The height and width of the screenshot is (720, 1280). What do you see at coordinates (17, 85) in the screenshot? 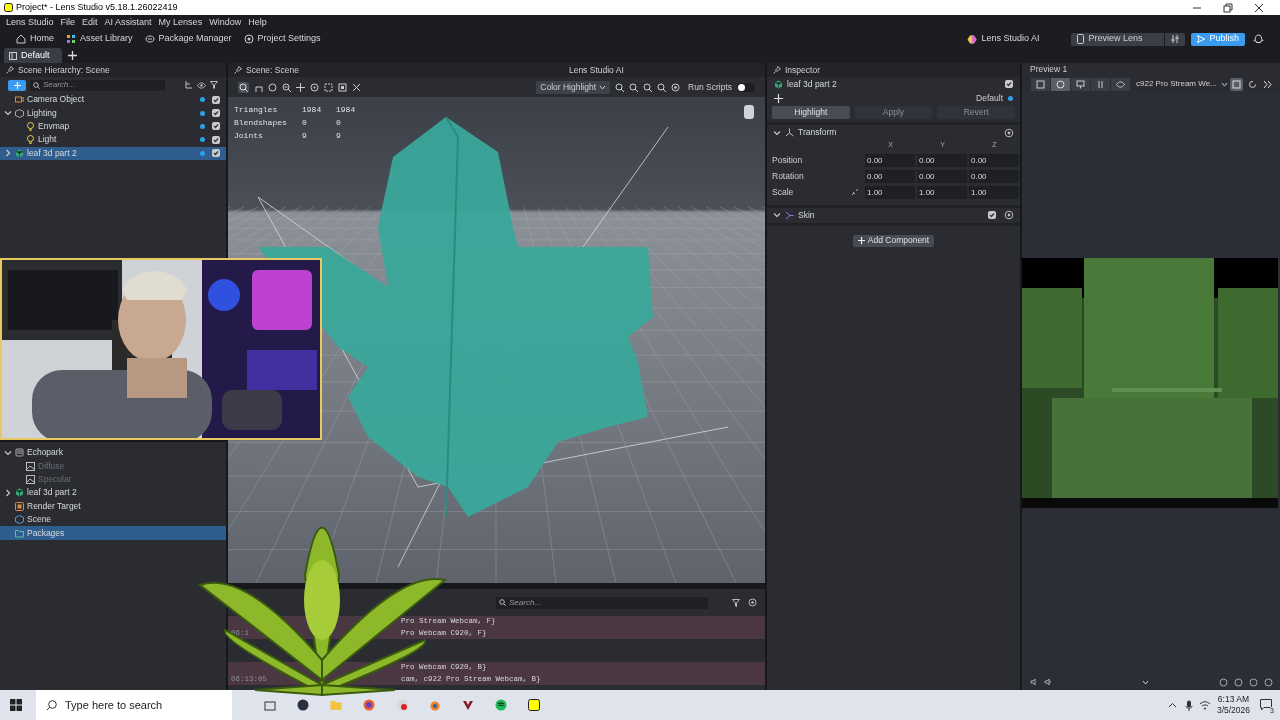
I see `add-button` at bounding box center [17, 85].